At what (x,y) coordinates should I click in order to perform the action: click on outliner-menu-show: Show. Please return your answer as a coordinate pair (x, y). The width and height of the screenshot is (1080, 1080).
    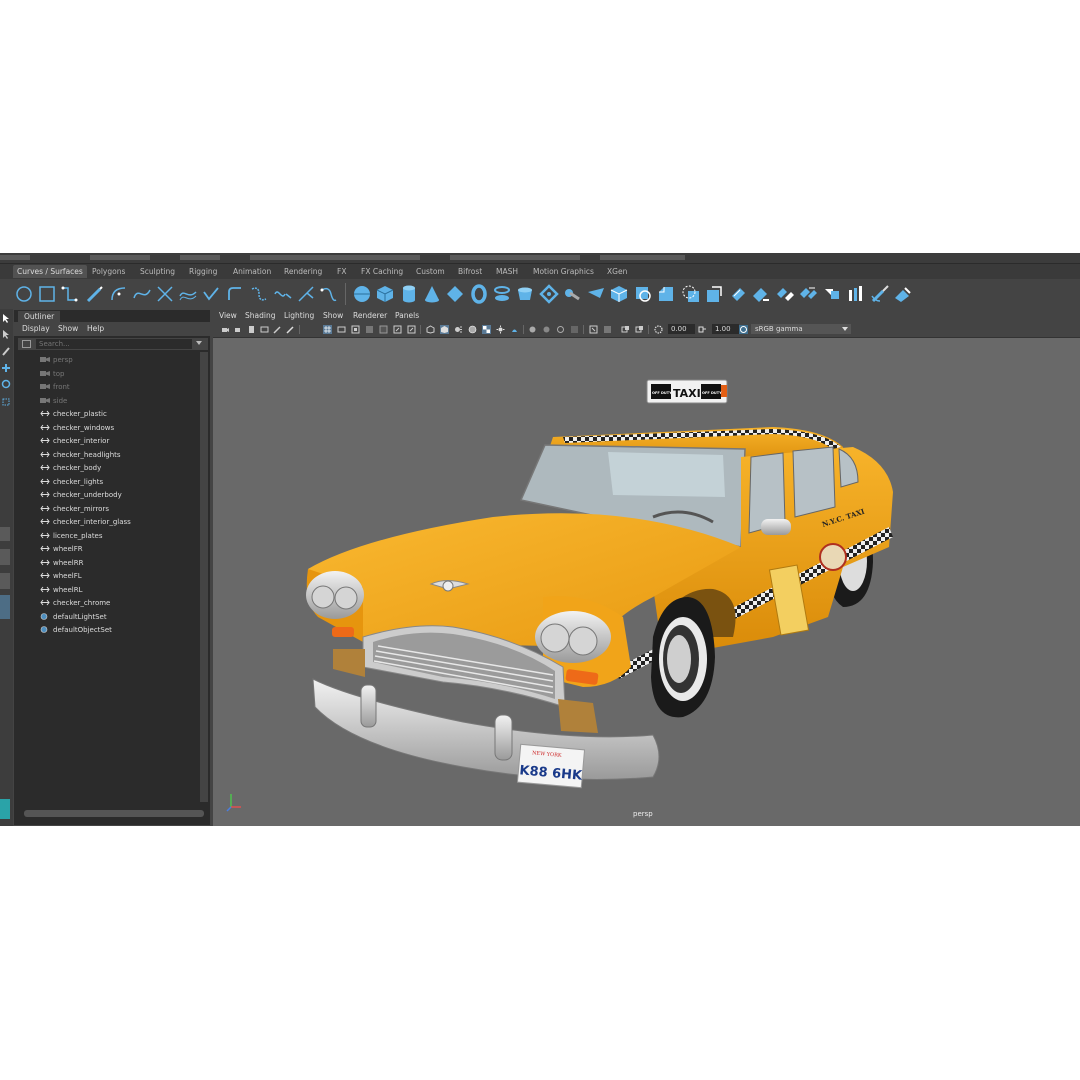
    Looking at the image, I should click on (68, 329).